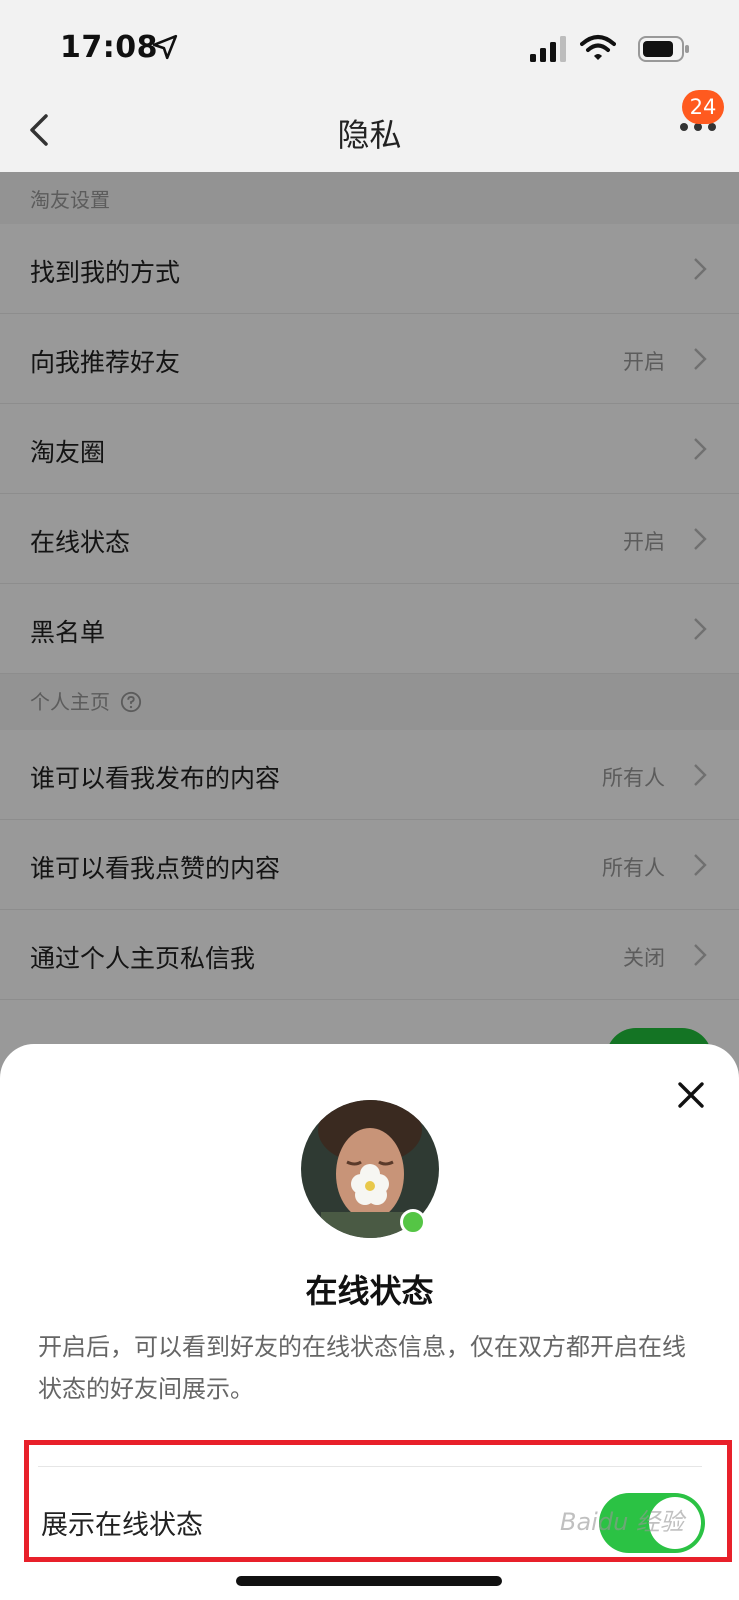  What do you see at coordinates (598, 47) in the screenshot?
I see `wifi-icon` at bounding box center [598, 47].